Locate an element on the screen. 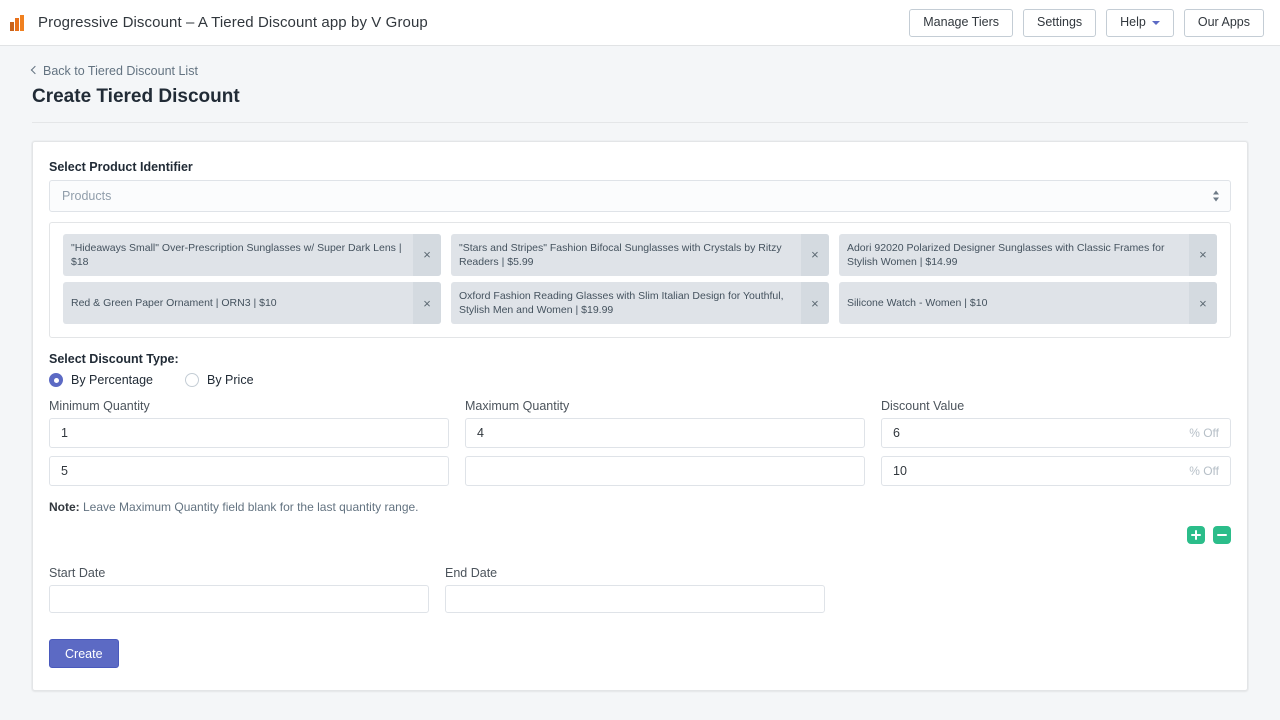 The image size is (1280, 720). max-quantity-column: Maximum Quantity 4 is located at coordinates (665, 446).